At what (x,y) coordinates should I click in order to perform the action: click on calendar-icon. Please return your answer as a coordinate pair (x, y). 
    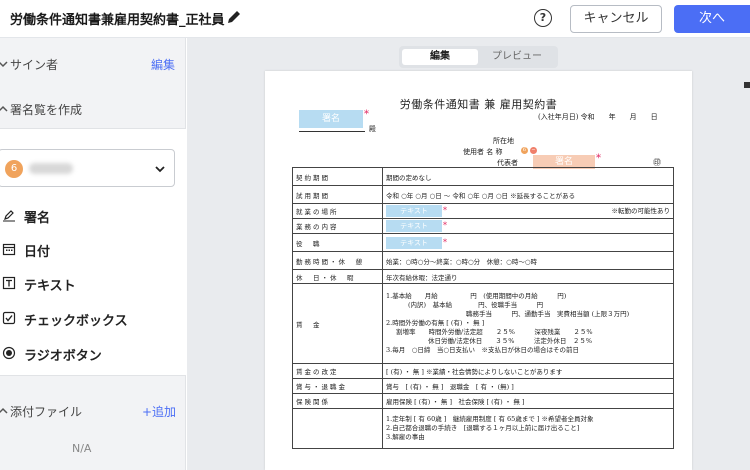
    Looking at the image, I should click on (9, 249).